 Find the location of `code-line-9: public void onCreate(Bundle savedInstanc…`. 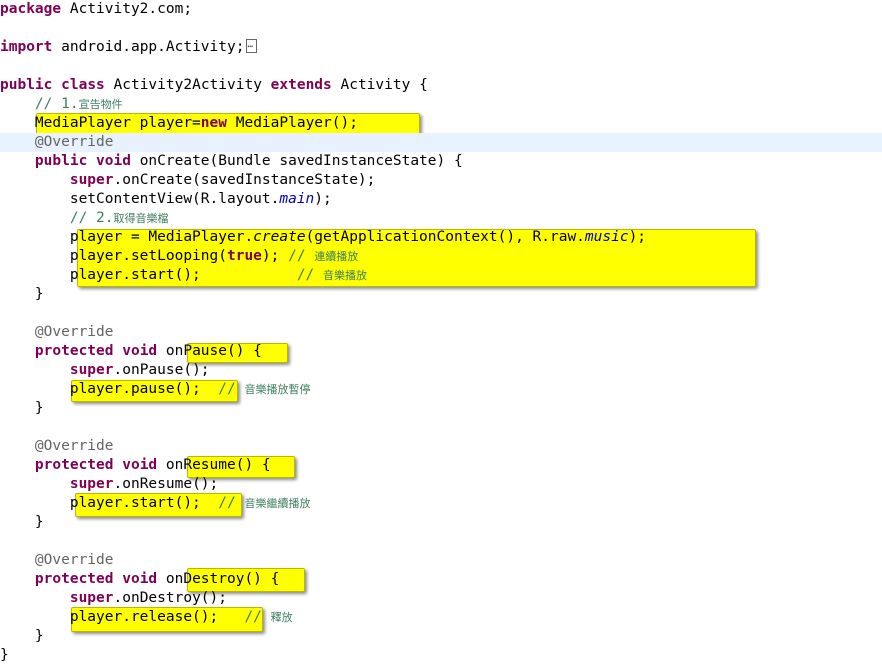

code-line-9: public void onCreate(Bundle savedInstanc… is located at coordinates (441, 161).